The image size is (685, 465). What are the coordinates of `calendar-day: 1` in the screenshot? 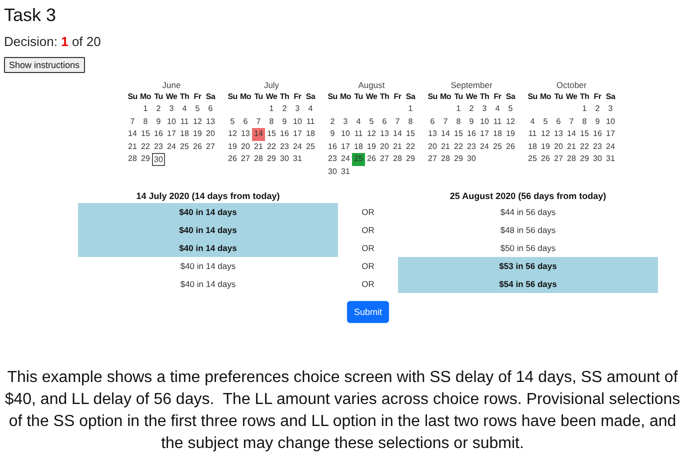 It's located at (584, 109).